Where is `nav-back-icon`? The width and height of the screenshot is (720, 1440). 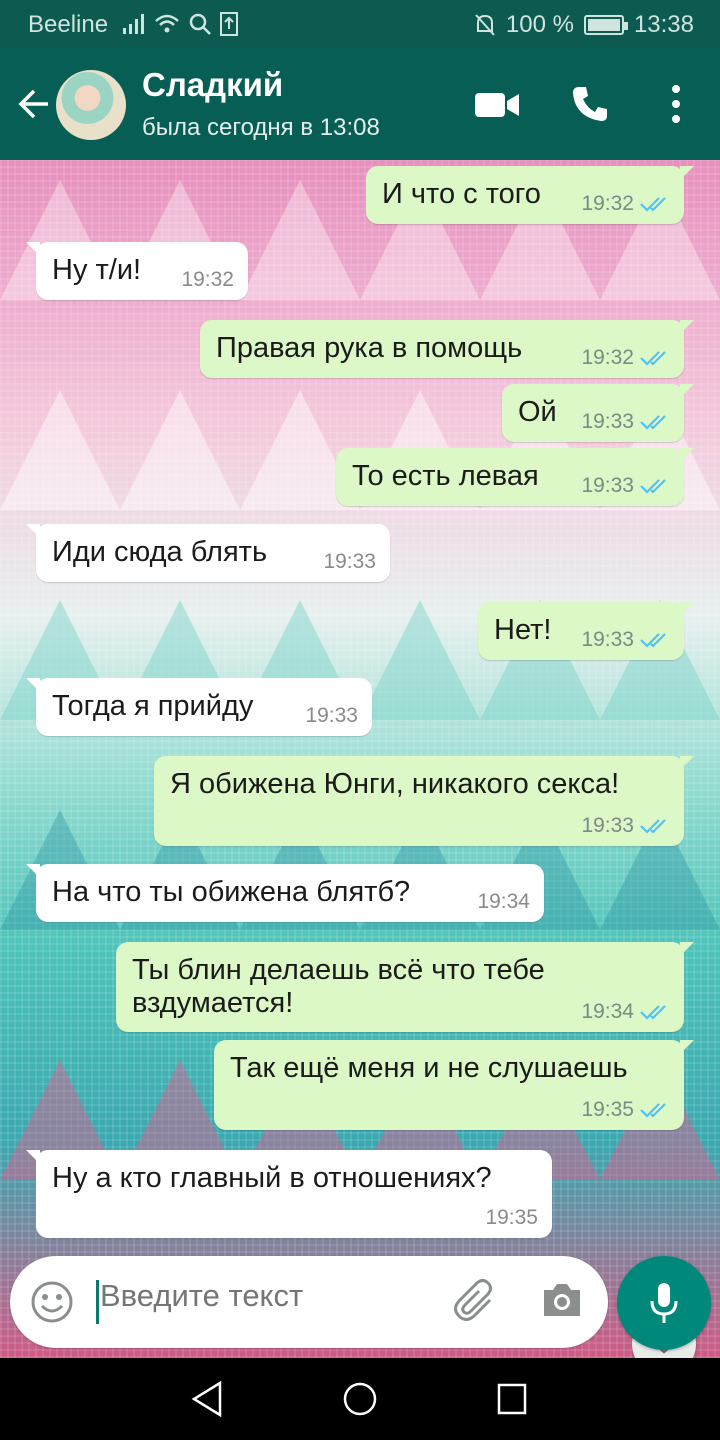
nav-back-icon is located at coordinates (207, 1399).